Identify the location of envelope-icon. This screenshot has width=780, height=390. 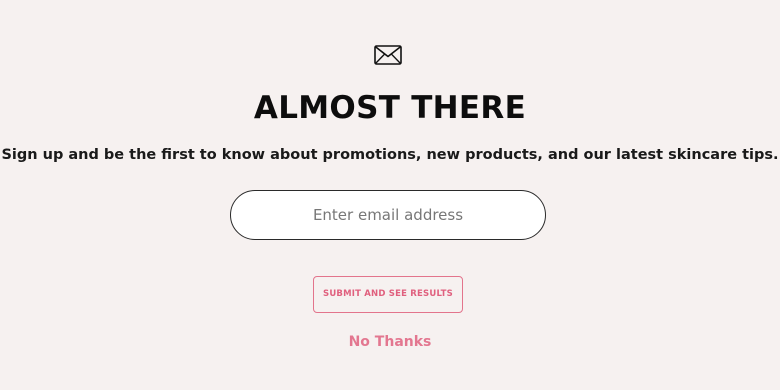
(388, 55).